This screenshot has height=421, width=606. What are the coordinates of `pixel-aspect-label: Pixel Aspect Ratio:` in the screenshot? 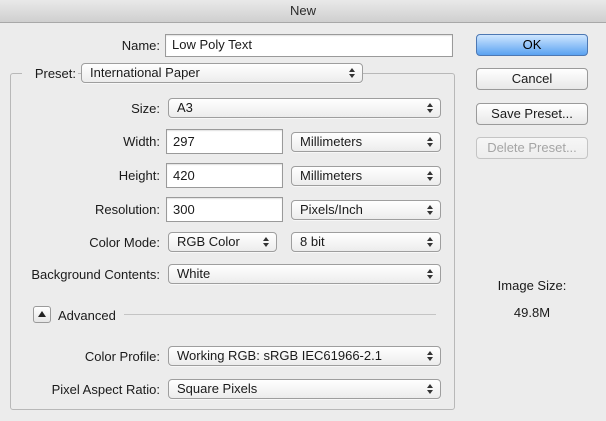 It's located at (105, 389).